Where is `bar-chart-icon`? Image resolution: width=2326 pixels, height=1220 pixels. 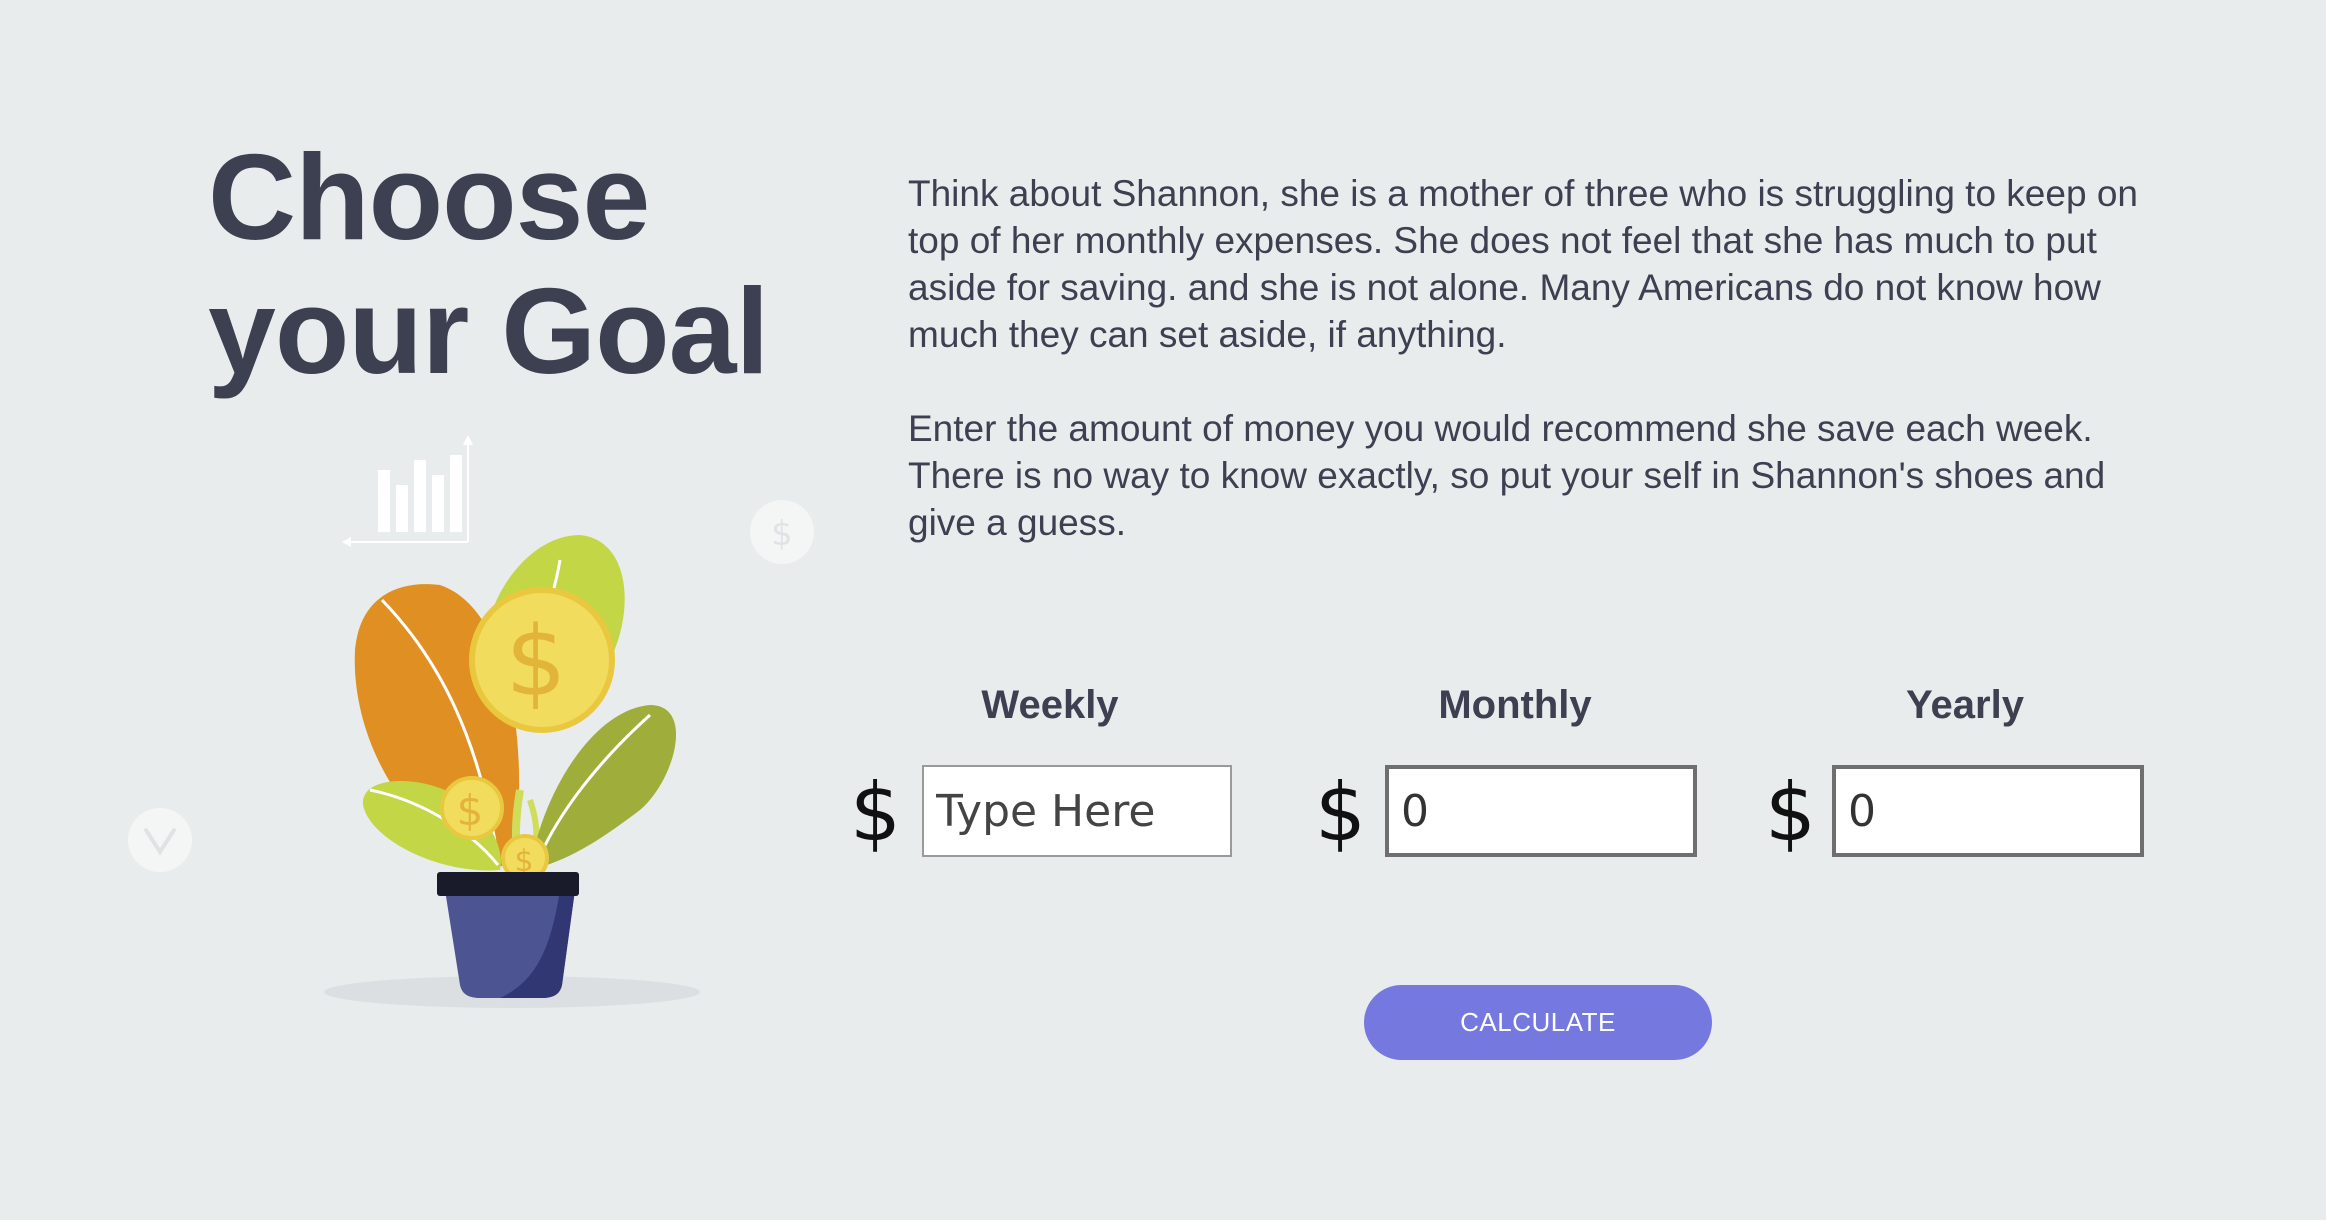 bar-chart-icon is located at coordinates (407, 491).